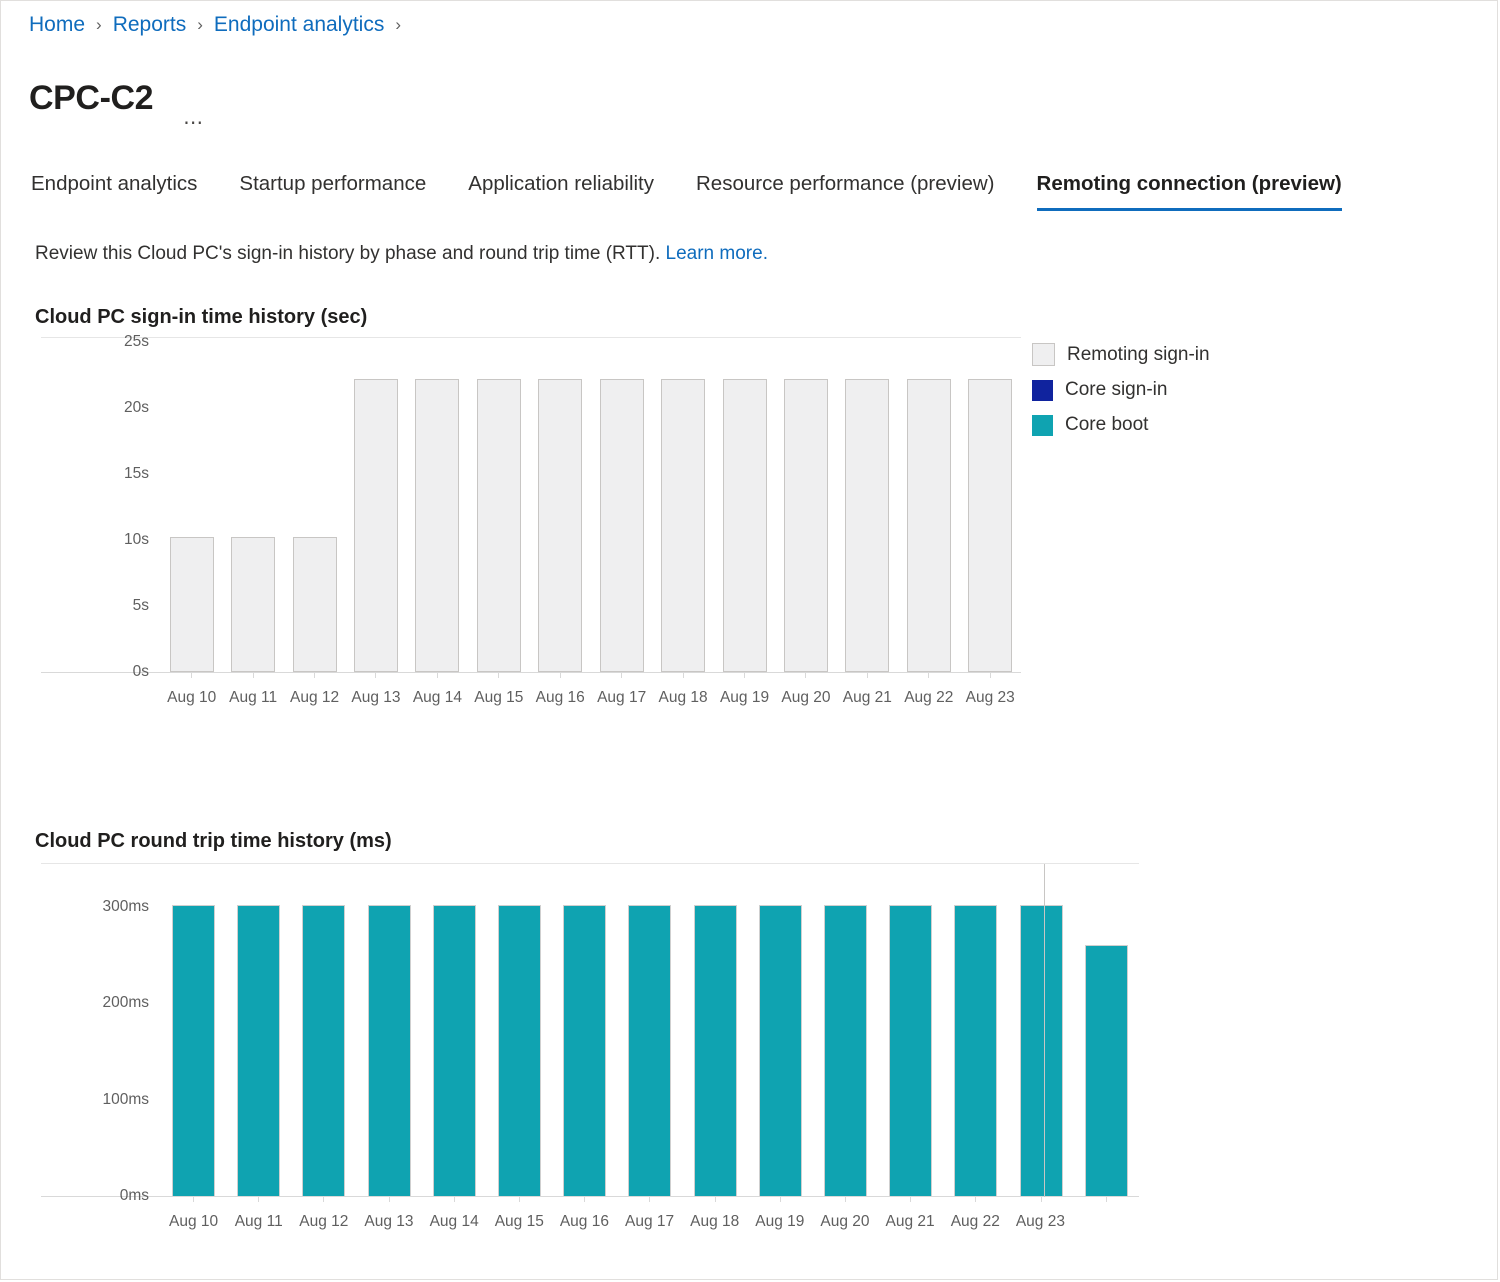 The width and height of the screenshot is (1500, 1282). Describe the element at coordinates (845, 1221) in the screenshot. I see `x-axis-tick-label: Aug 20` at that location.